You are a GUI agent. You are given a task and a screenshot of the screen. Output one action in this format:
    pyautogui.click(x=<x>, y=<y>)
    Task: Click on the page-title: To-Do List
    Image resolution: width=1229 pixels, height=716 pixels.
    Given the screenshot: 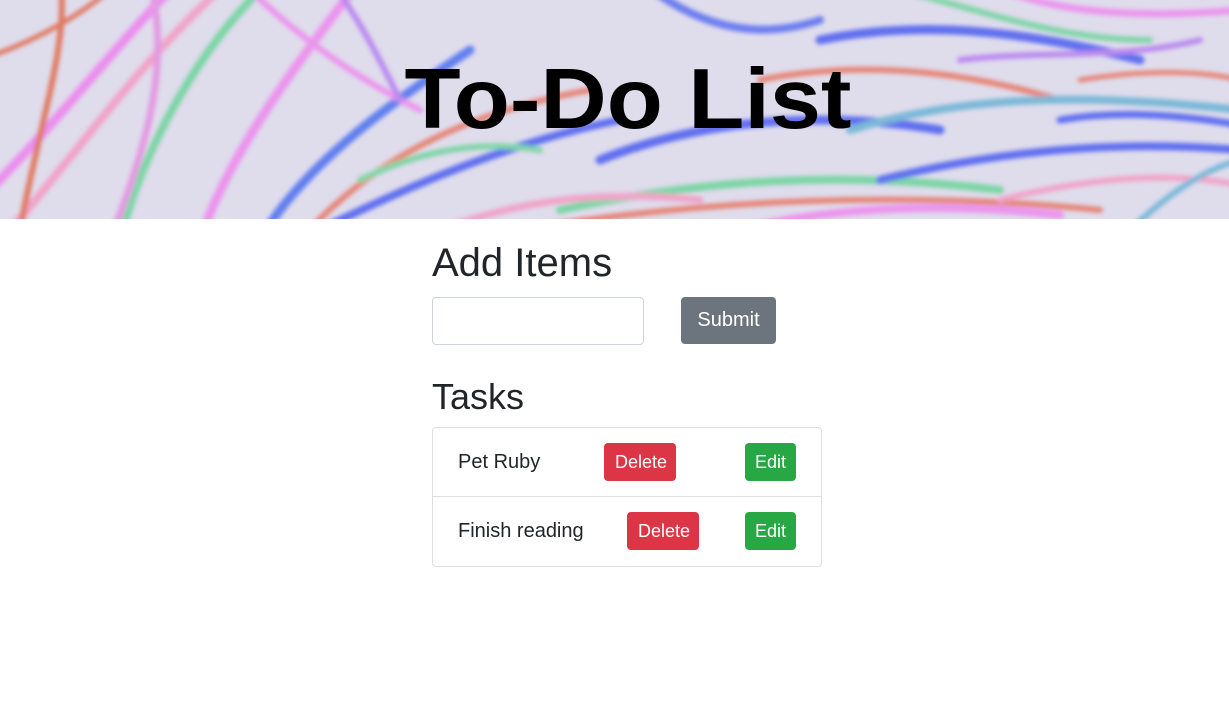 What is the action you would take?
    pyautogui.click(x=628, y=99)
    